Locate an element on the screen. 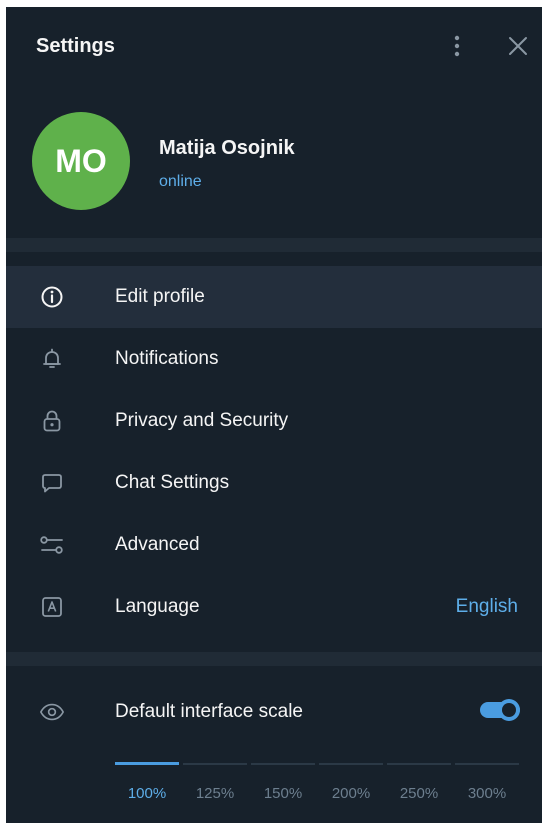 Image resolution: width=548 pixels, height=827 pixels. lock-icon is located at coordinates (52, 421).